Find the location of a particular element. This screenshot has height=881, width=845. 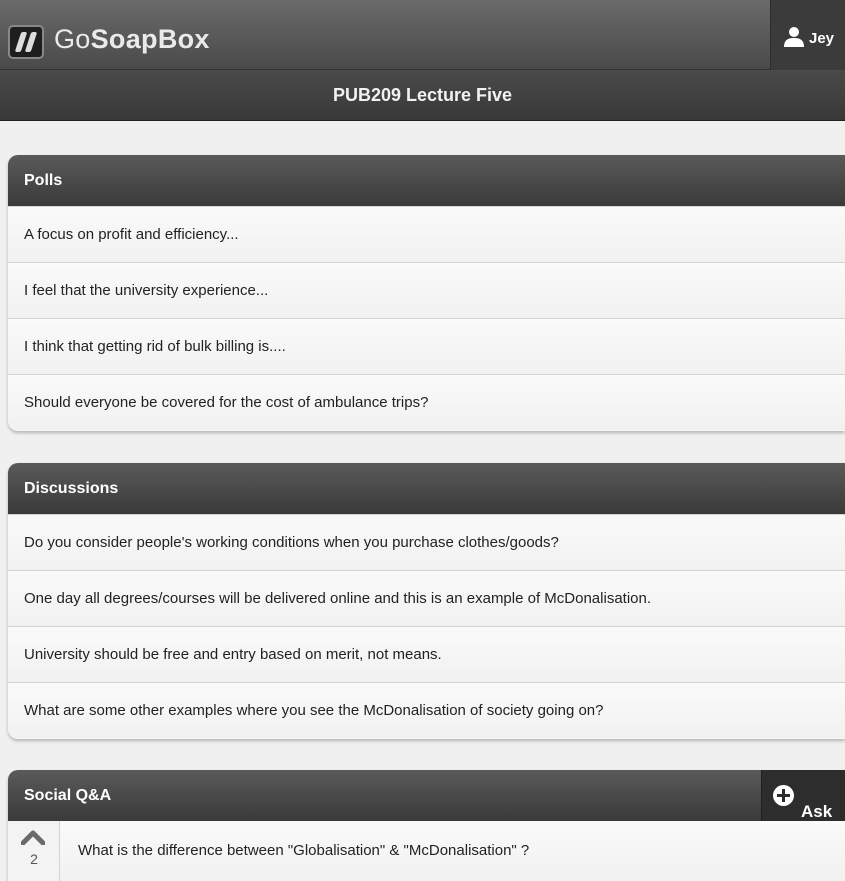

plus-circle-icon is located at coordinates (783, 795).